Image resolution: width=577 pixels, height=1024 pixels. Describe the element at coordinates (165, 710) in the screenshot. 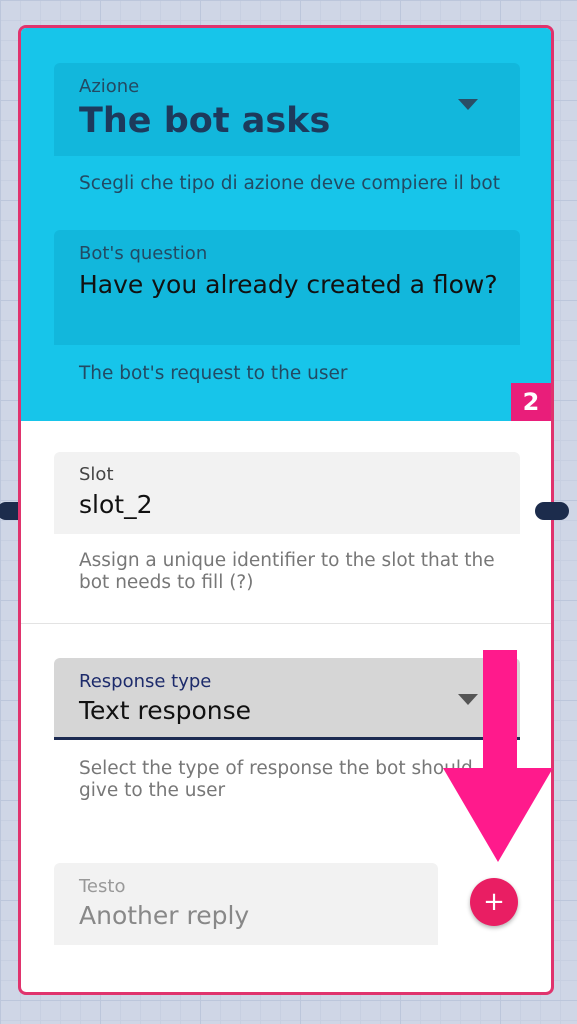

I see `response-type-value: Text response` at that location.